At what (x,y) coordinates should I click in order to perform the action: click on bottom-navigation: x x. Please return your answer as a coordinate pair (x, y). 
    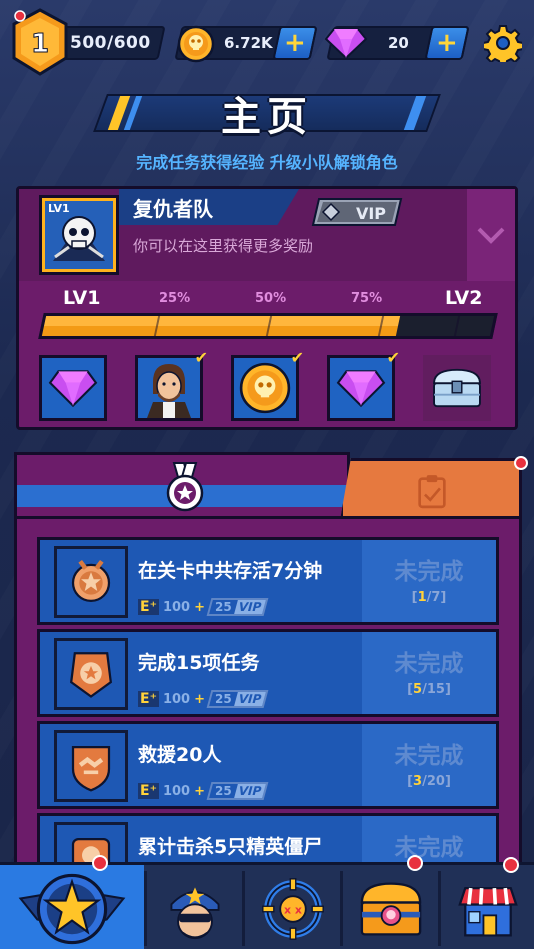
    Looking at the image, I should click on (267, 902).